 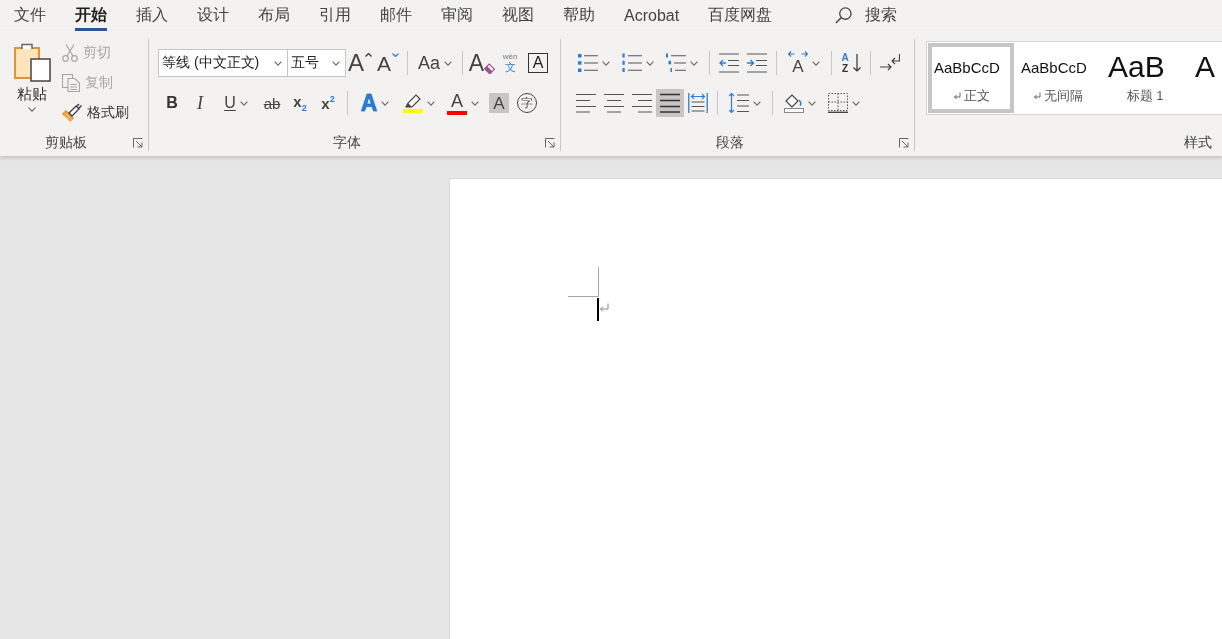 I want to click on menu-tab: 帮助, so click(x=579, y=15).